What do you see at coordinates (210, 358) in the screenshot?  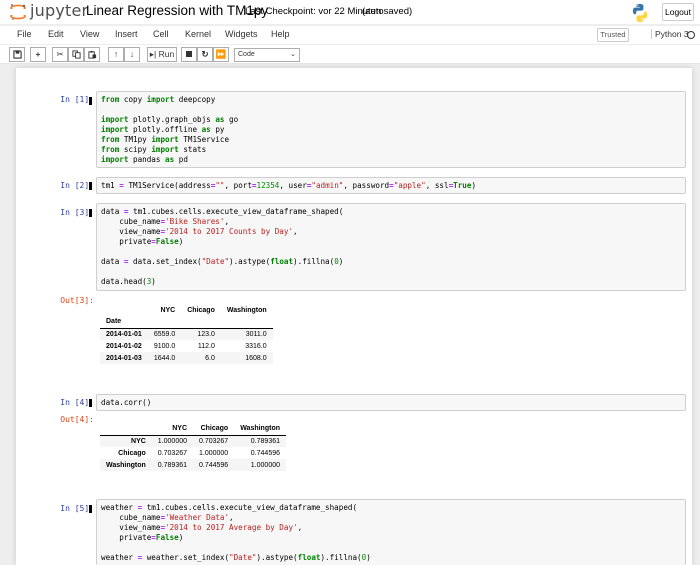 I see `table-cell: 6.0` at bounding box center [210, 358].